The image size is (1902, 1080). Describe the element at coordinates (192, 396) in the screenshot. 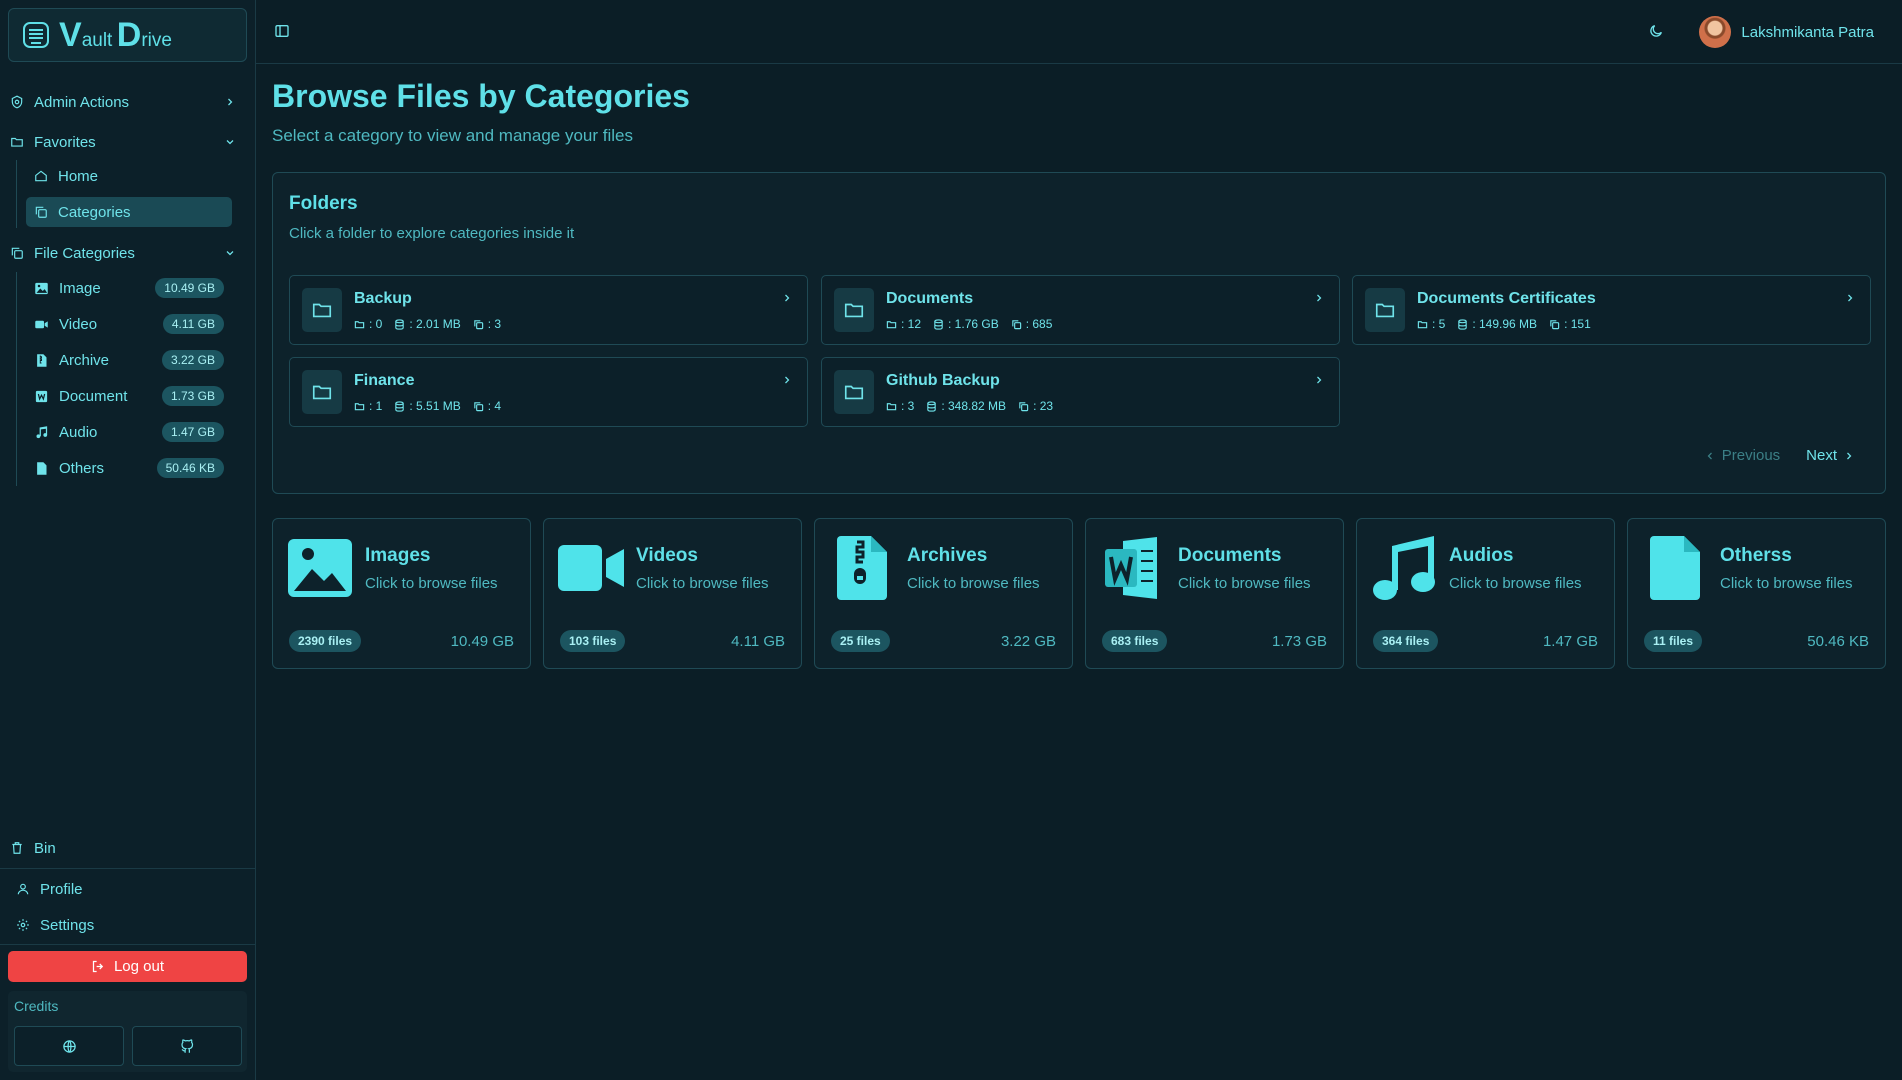

I see `size-badge: 1.73 GB` at that location.